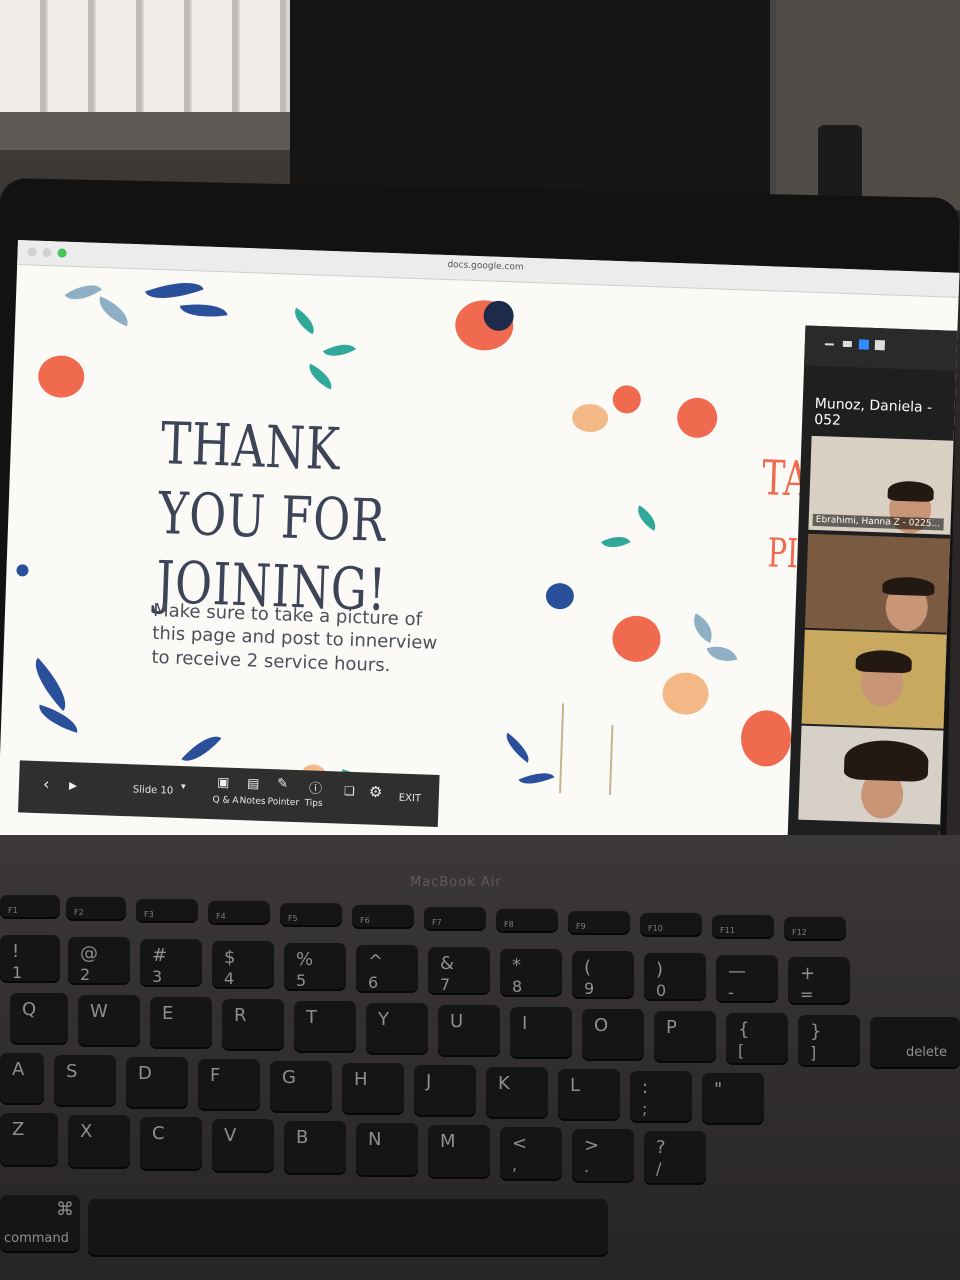 Image resolution: width=960 pixels, height=1280 pixels. What do you see at coordinates (40, 1224) in the screenshot?
I see `keyboard-key: ⌘ command` at bounding box center [40, 1224].